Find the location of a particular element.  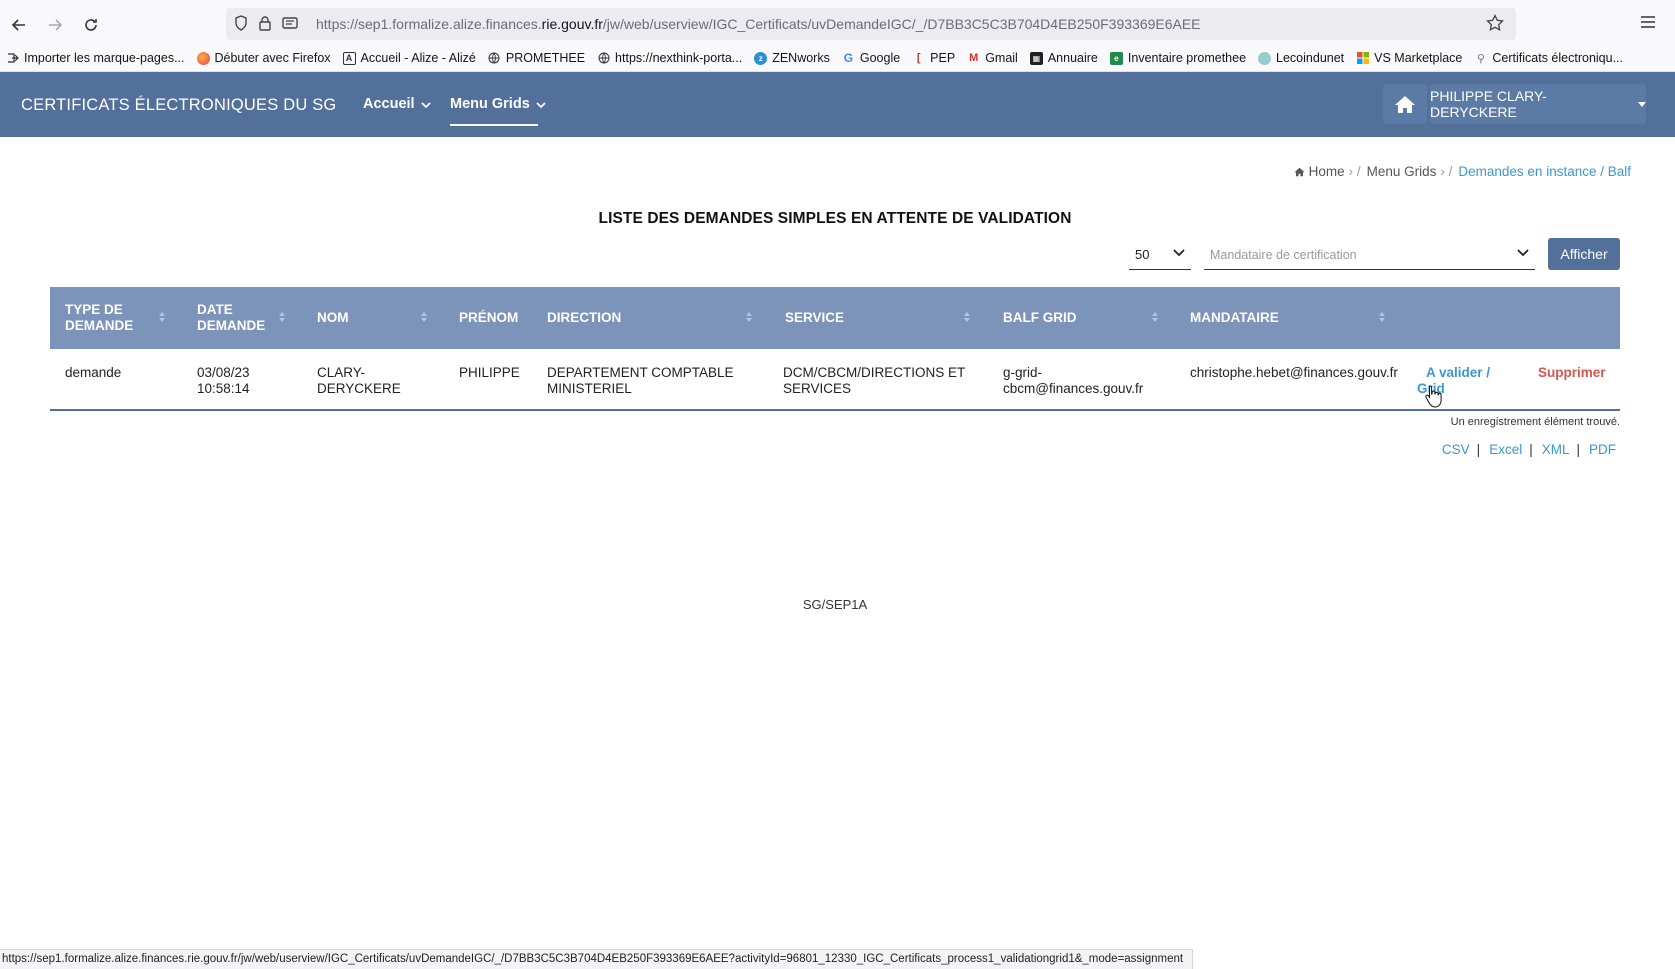

cell-service: DCM/CBCM/DIRECTIONS ET SERVICES is located at coordinates (874, 381).